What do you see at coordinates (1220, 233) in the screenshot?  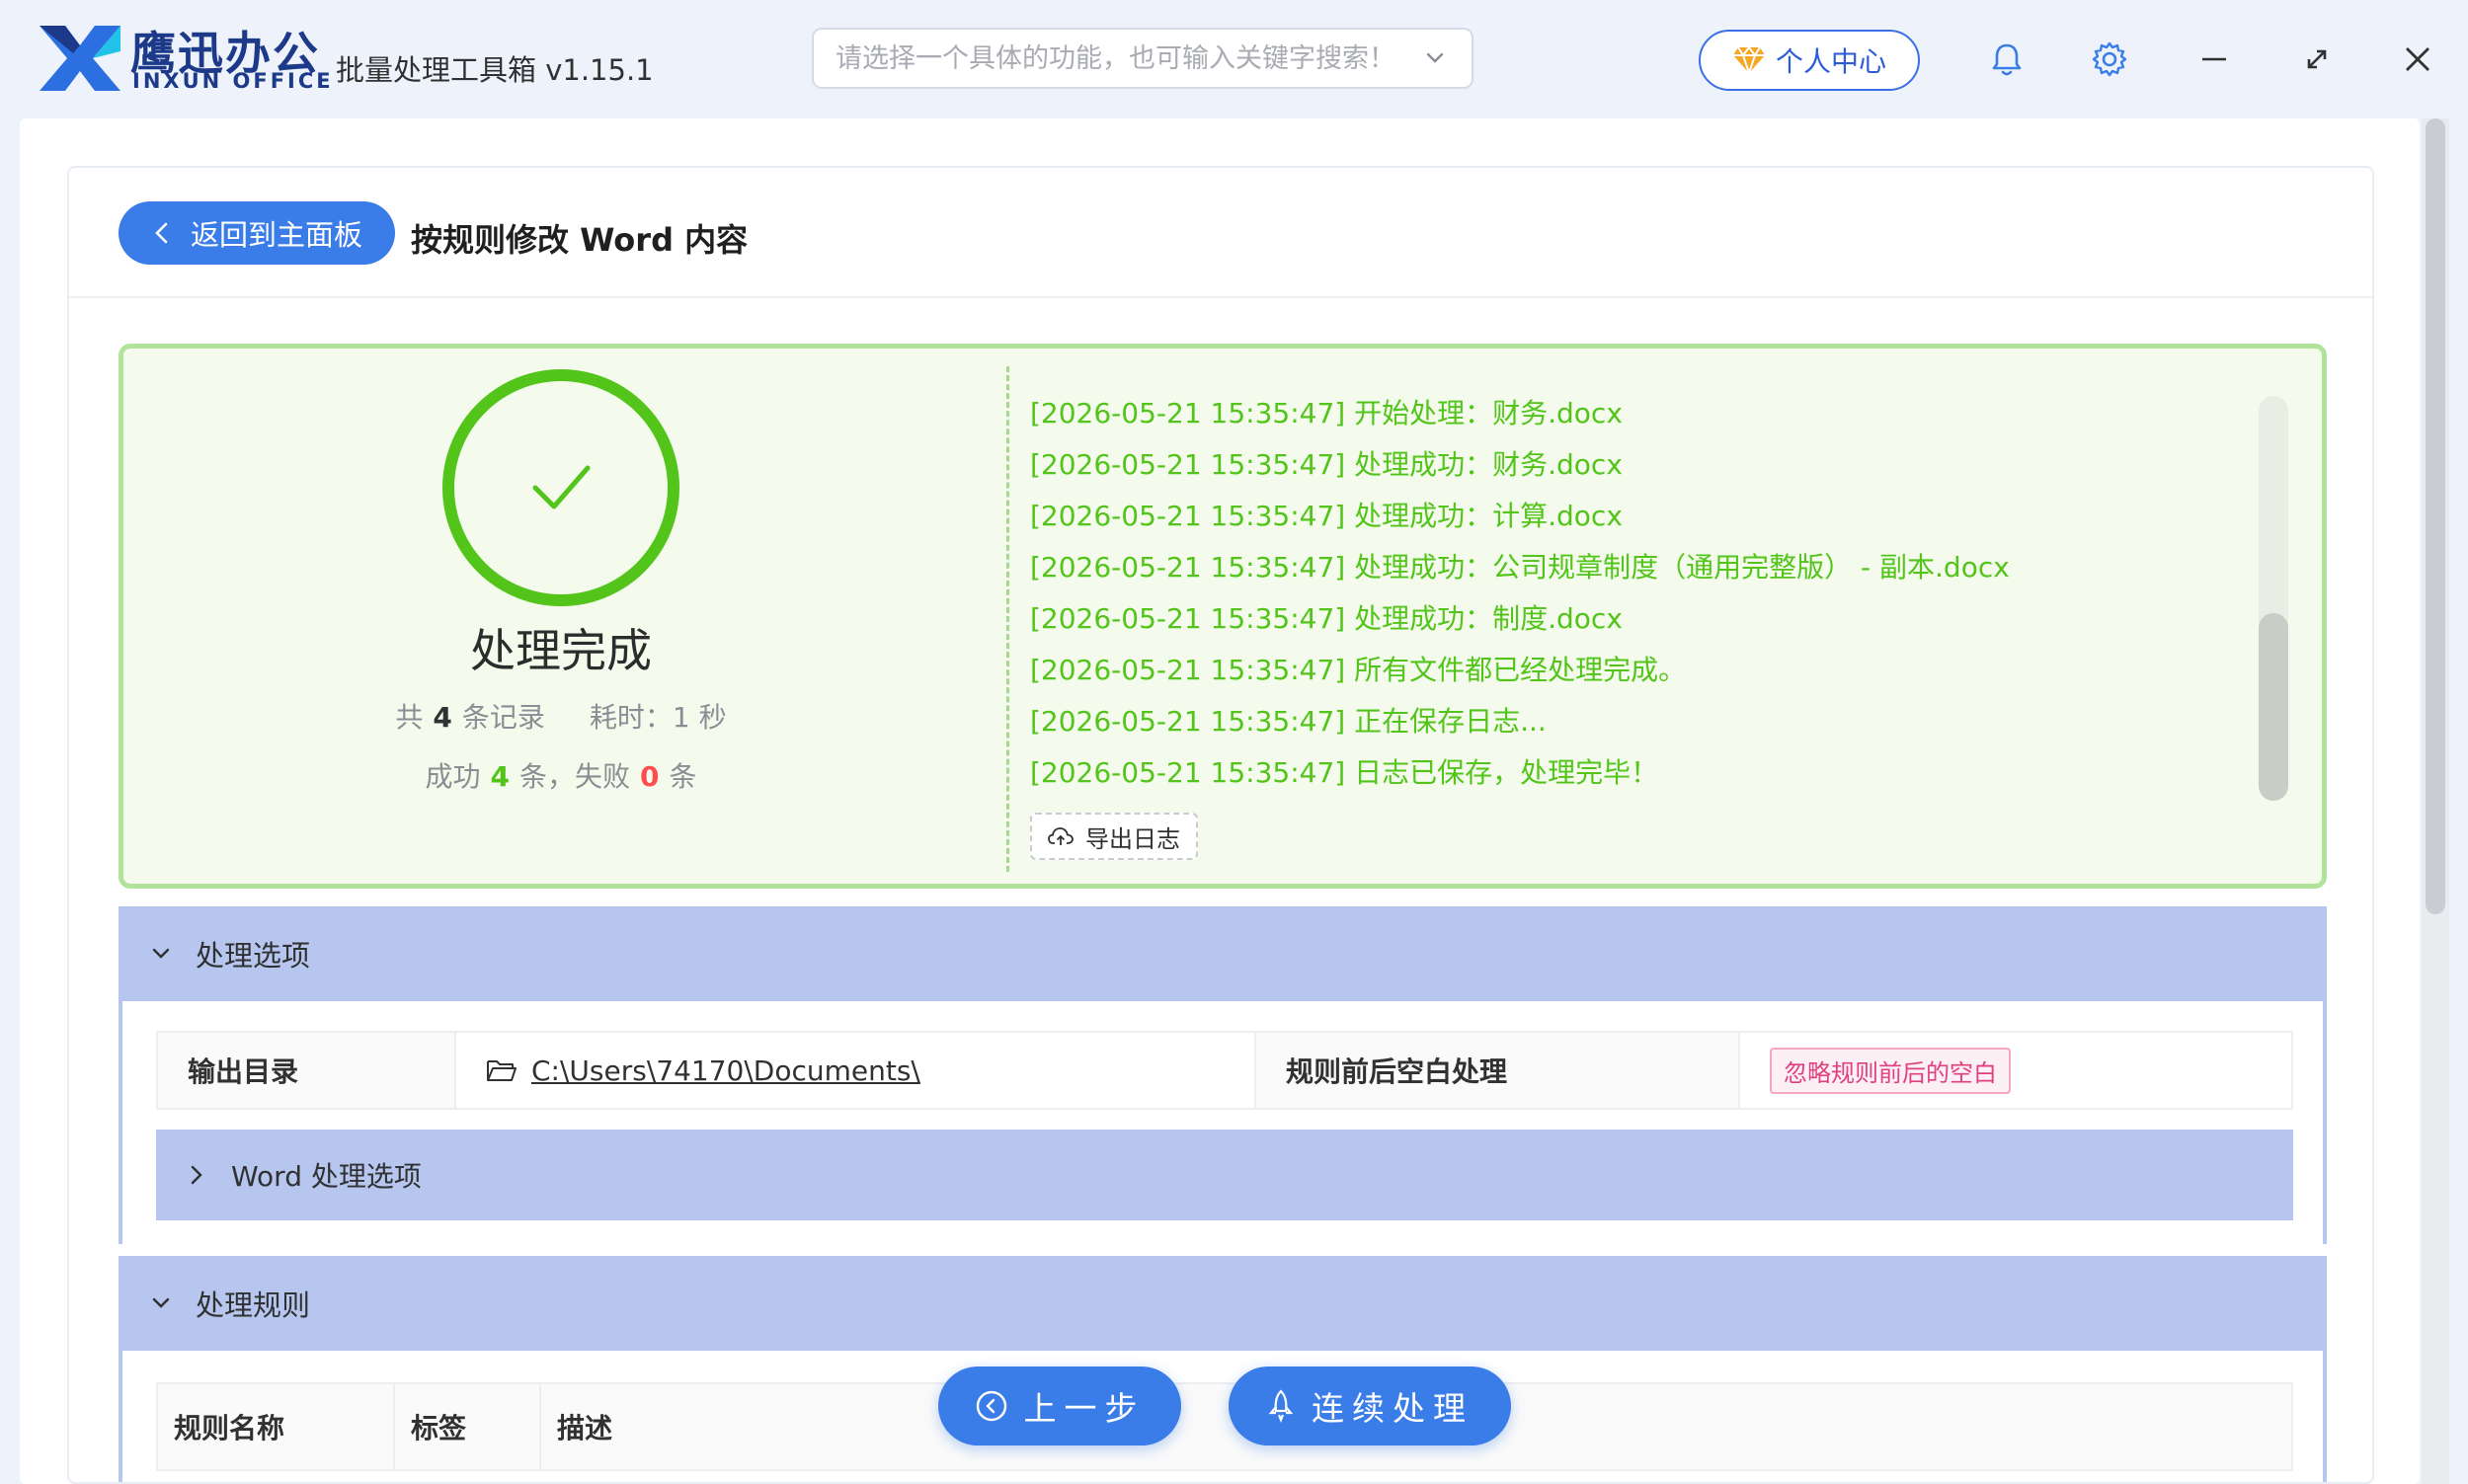 I see `card-header: 返回到主面板 按规则修改 Word 内容` at bounding box center [1220, 233].